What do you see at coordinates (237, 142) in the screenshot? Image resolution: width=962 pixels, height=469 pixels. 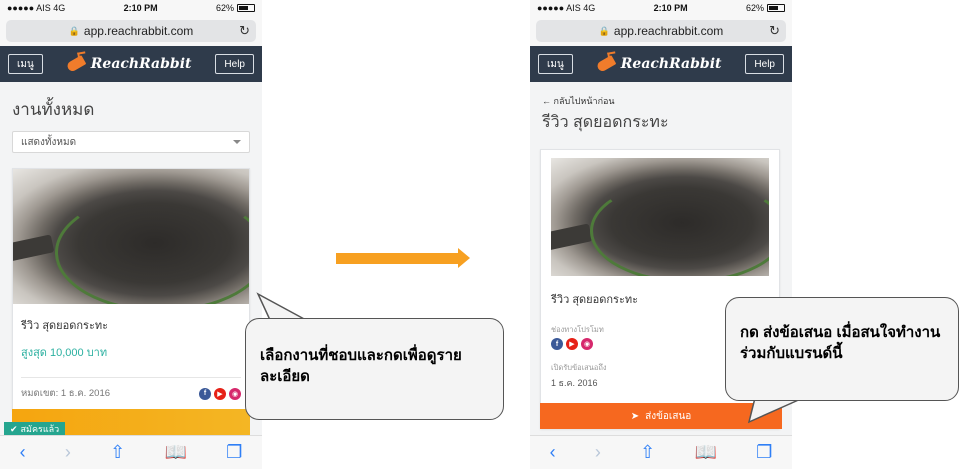 I see `chevron-down-icon` at bounding box center [237, 142].